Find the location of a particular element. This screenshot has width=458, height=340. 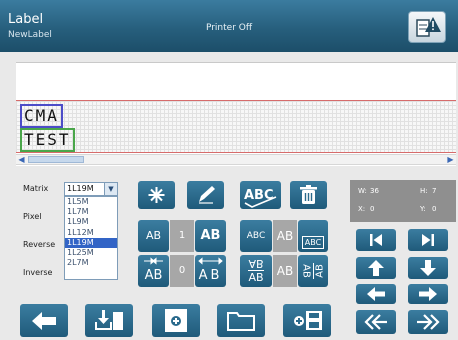

spacing-decrease-button: AB is located at coordinates (153, 271).